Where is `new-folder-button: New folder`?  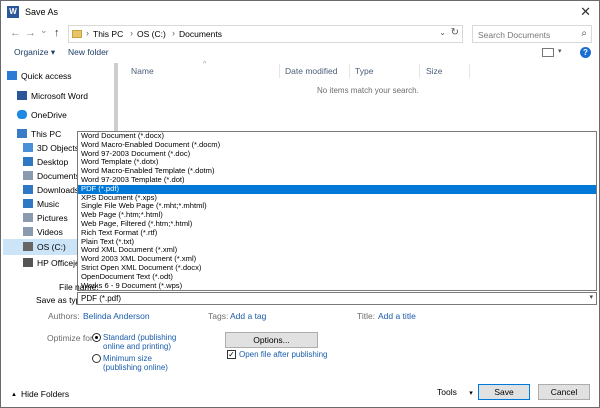
new-folder-button: New folder is located at coordinates (88, 52).